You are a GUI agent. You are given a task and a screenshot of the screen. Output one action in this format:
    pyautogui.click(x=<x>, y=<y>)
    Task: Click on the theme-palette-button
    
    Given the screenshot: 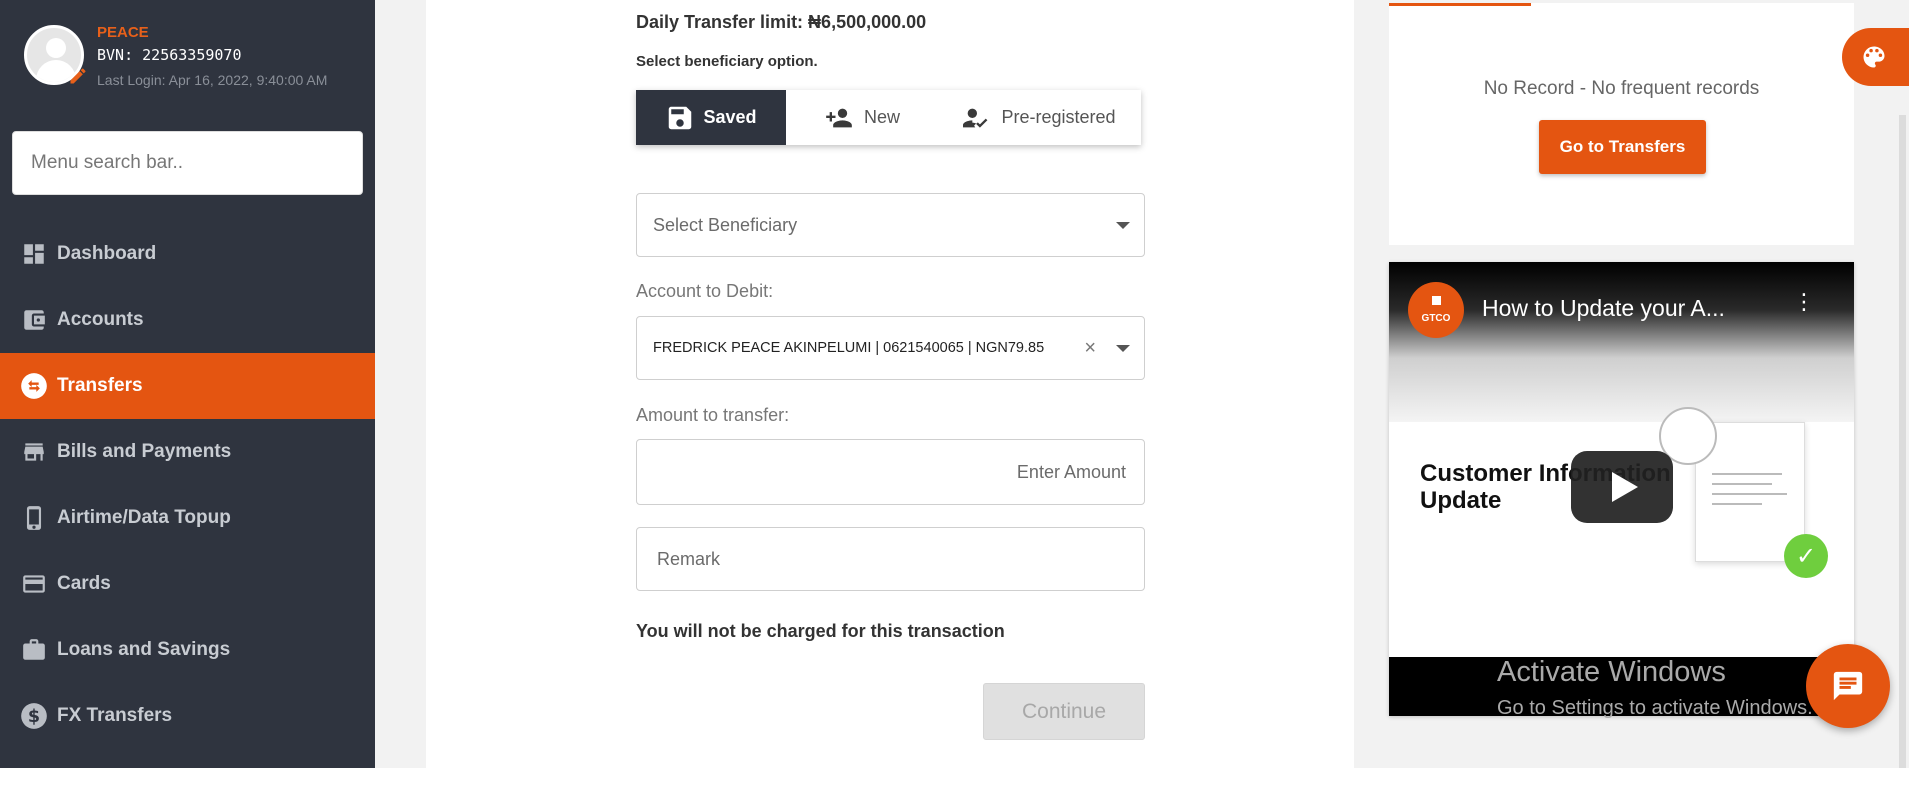 What is the action you would take?
    pyautogui.click(x=1875, y=57)
    